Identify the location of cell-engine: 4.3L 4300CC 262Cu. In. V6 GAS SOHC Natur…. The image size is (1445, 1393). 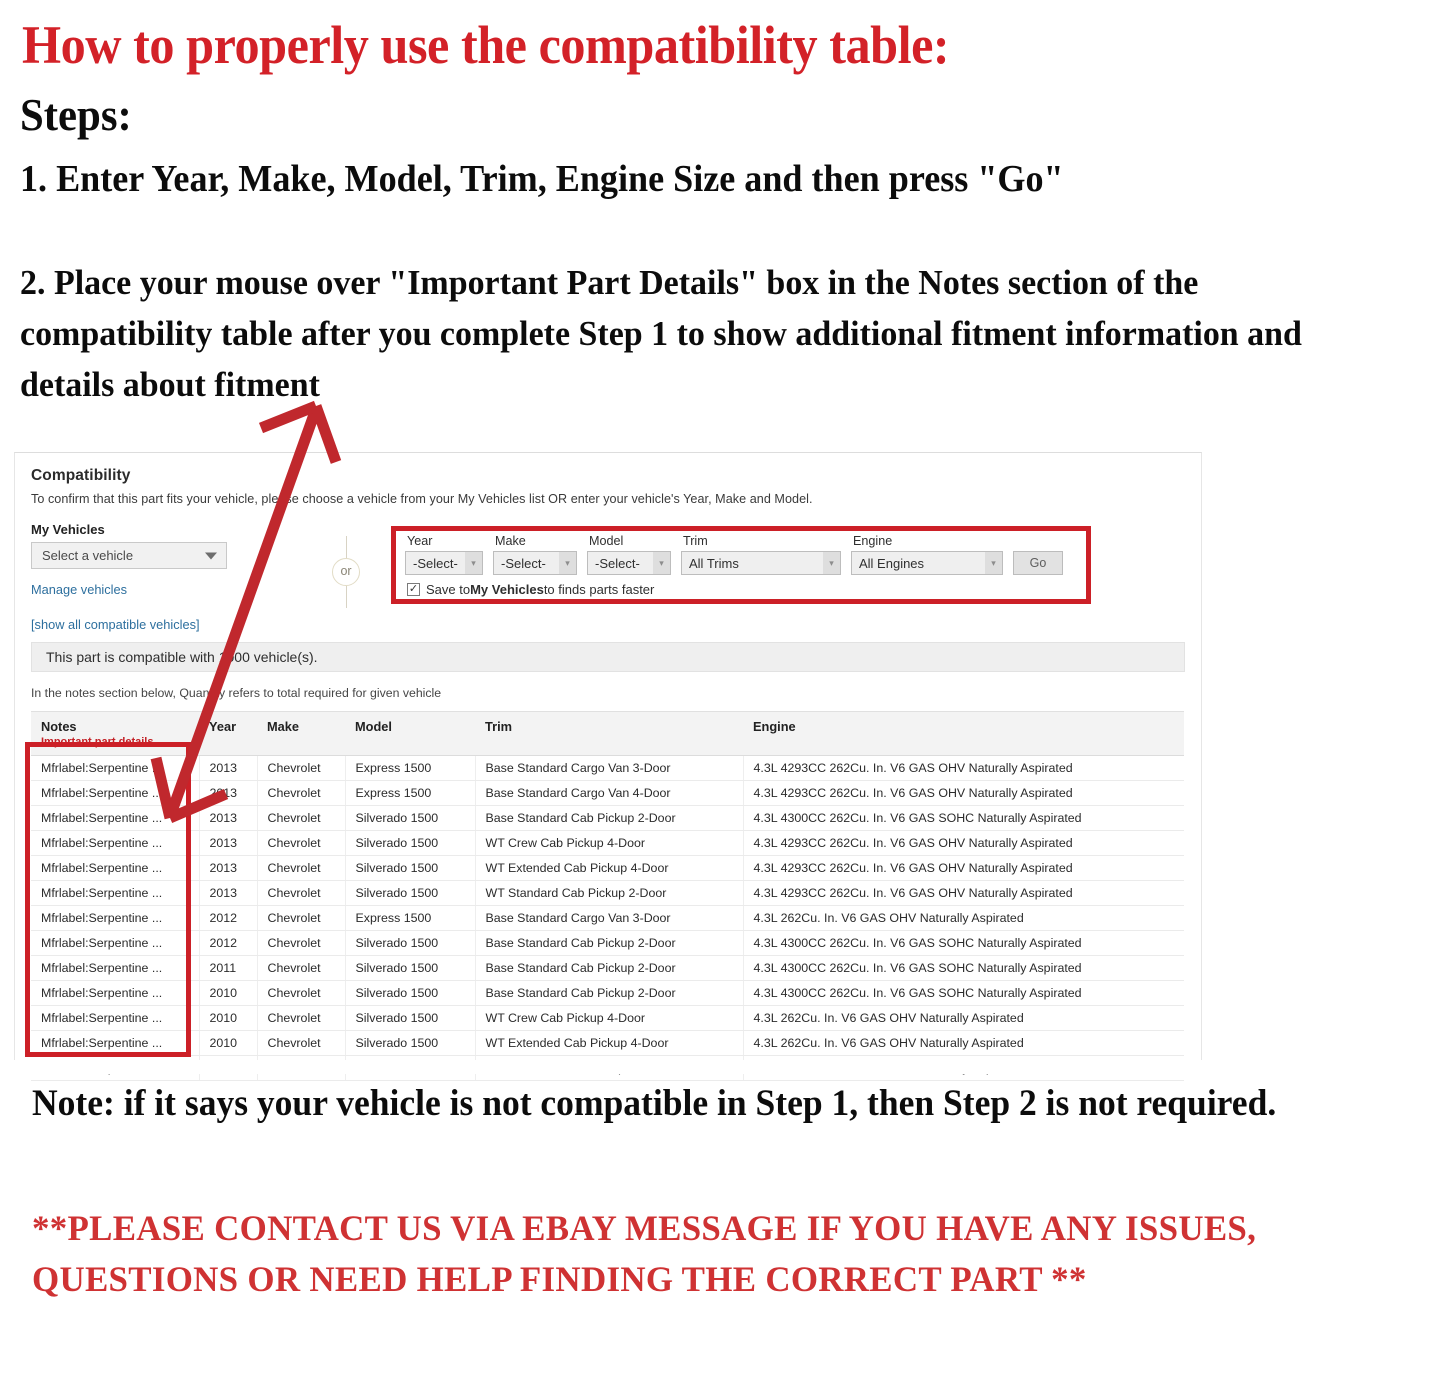
(963, 968).